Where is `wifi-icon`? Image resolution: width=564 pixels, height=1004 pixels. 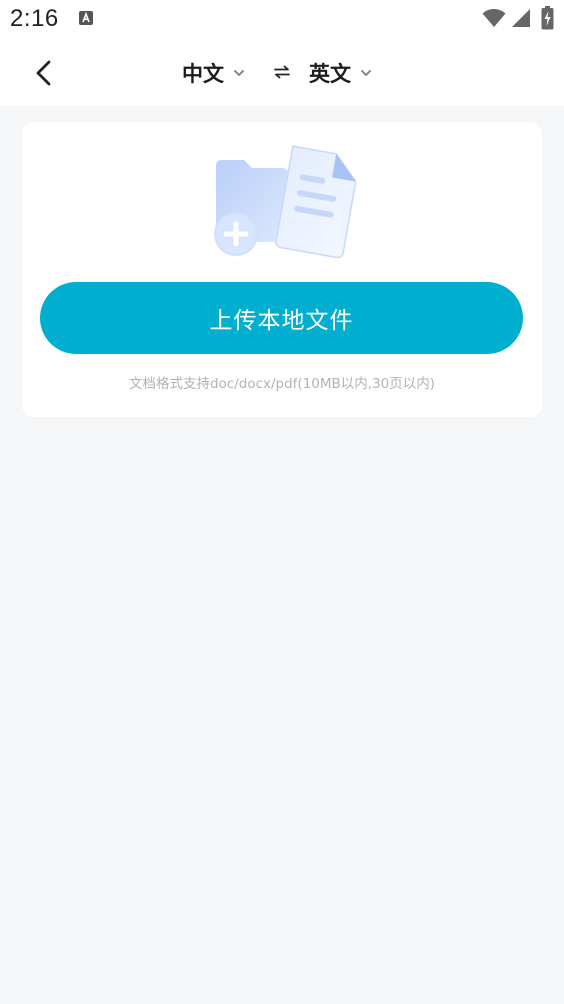 wifi-icon is located at coordinates (494, 18).